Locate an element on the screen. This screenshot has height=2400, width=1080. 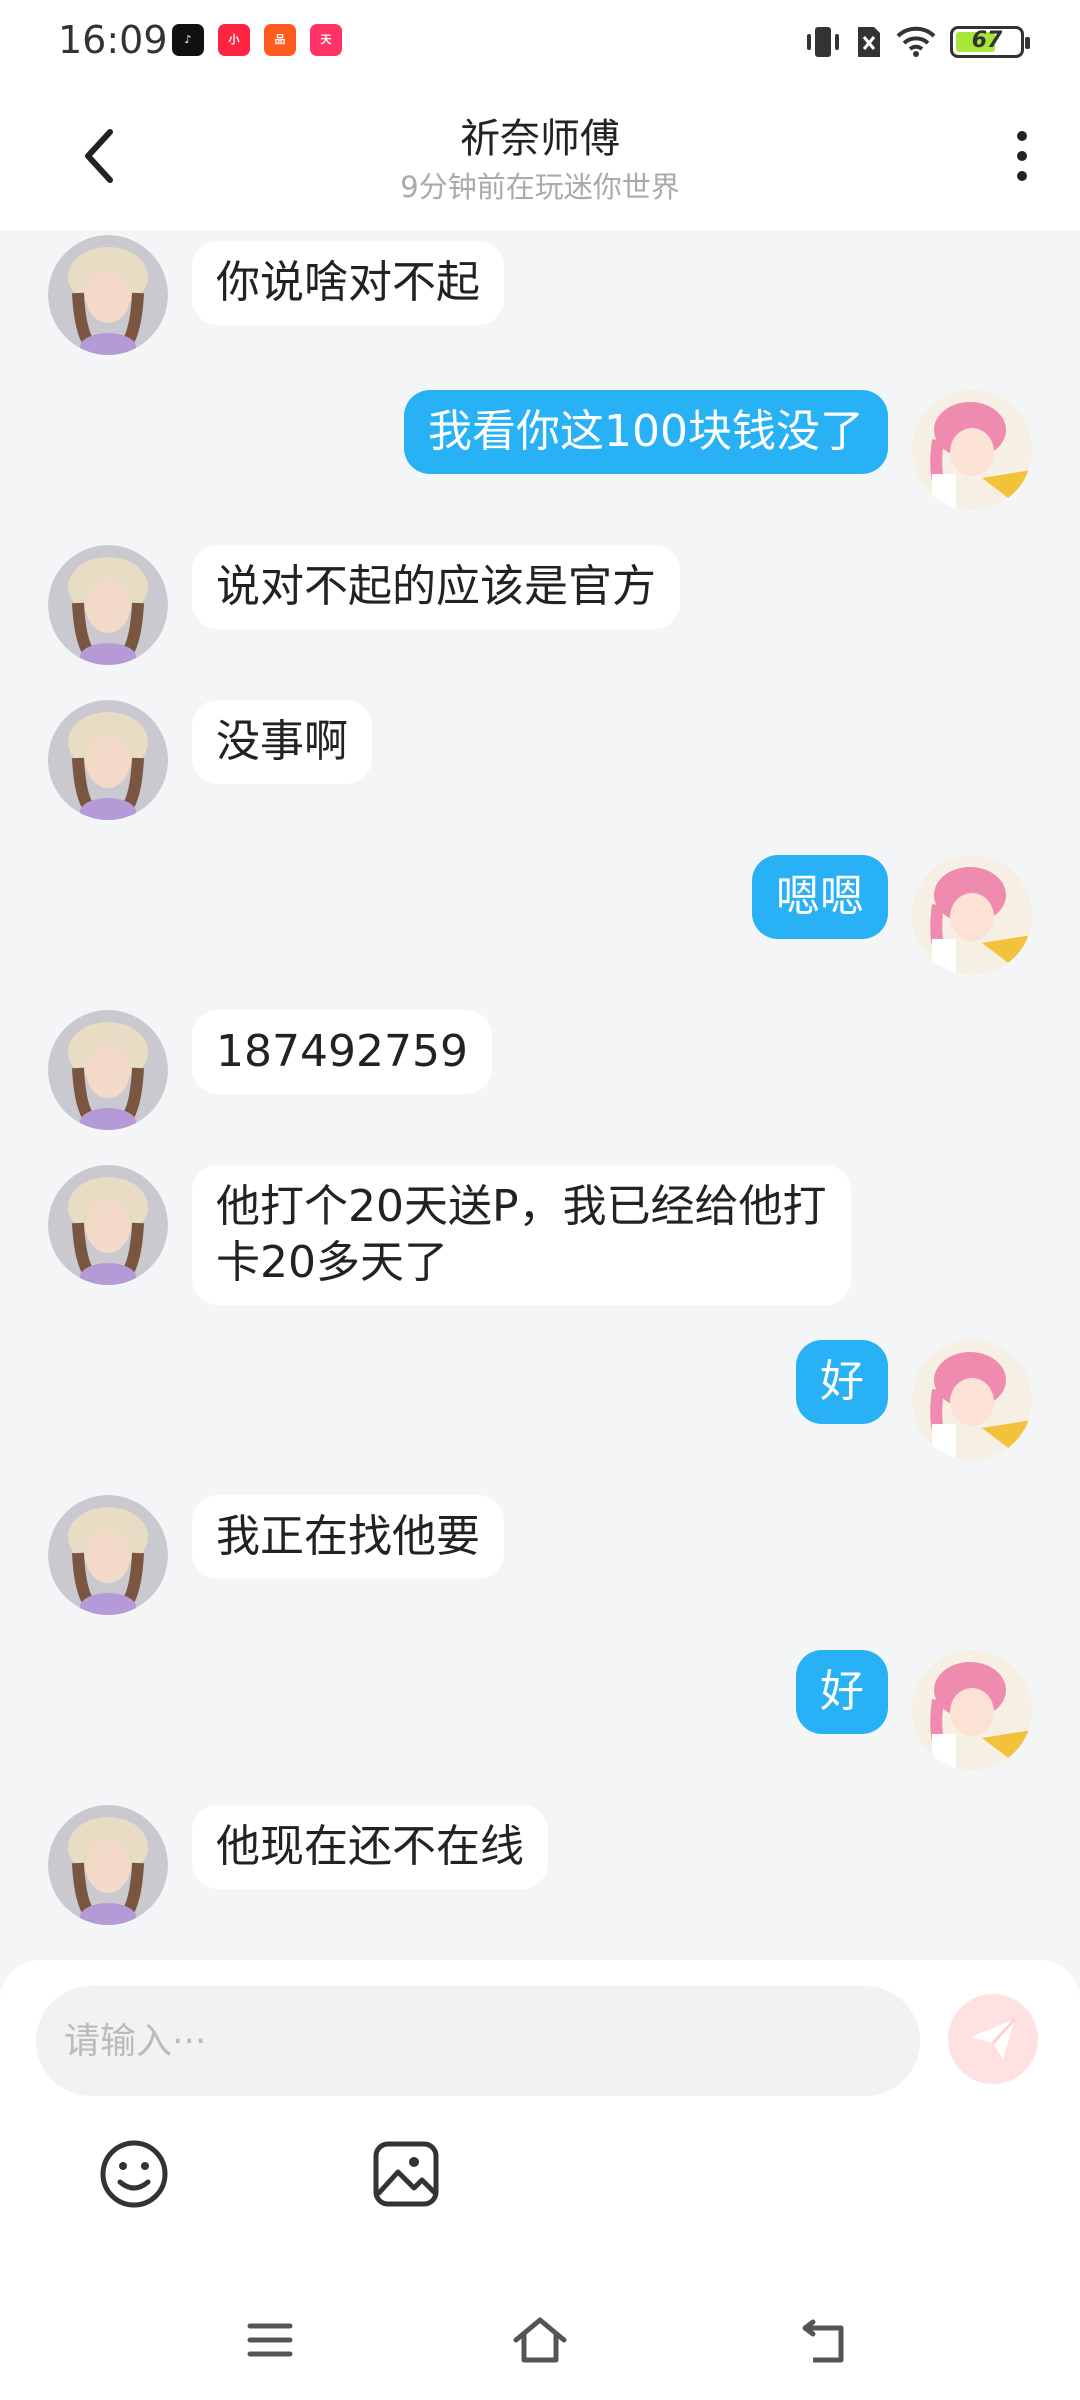
image-icon is located at coordinates (406, 2174).